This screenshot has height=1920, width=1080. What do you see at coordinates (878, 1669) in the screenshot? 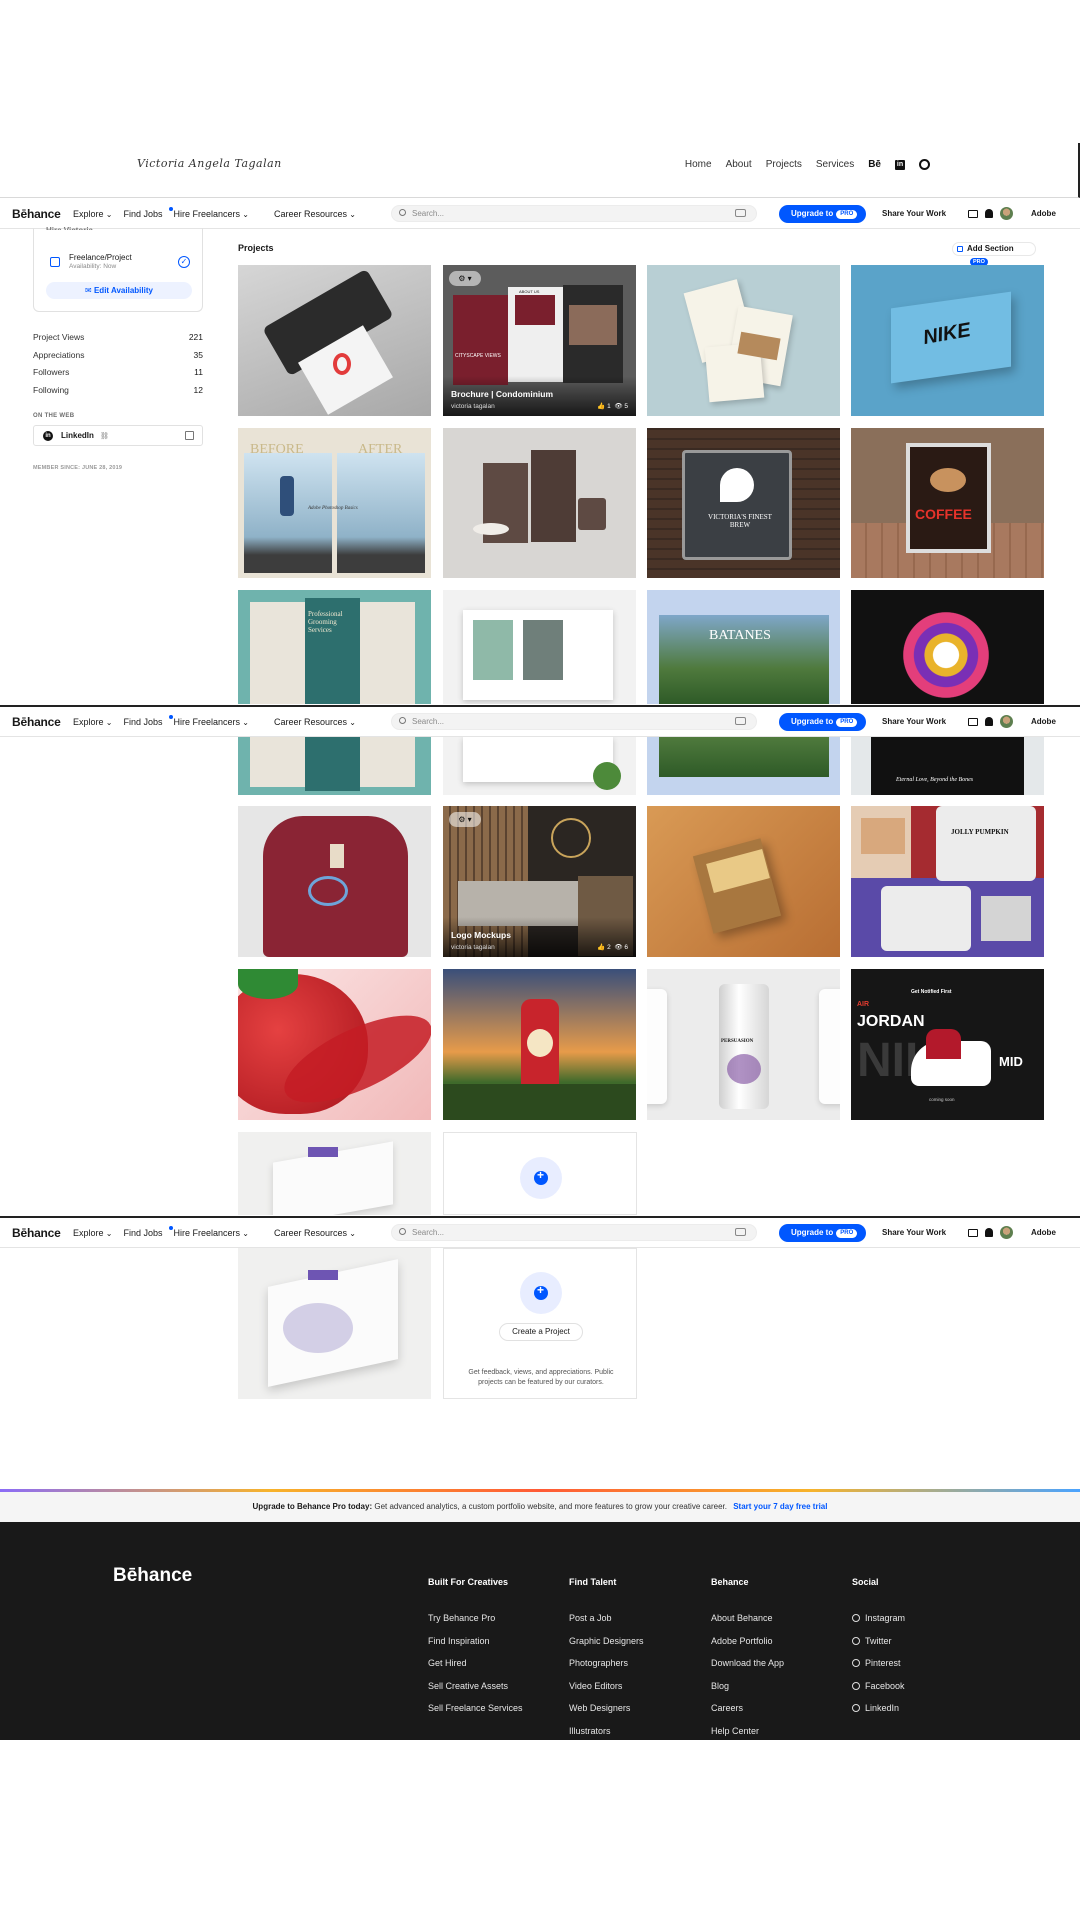
I see `footer-link-pinterest: Pinterest` at bounding box center [878, 1669].